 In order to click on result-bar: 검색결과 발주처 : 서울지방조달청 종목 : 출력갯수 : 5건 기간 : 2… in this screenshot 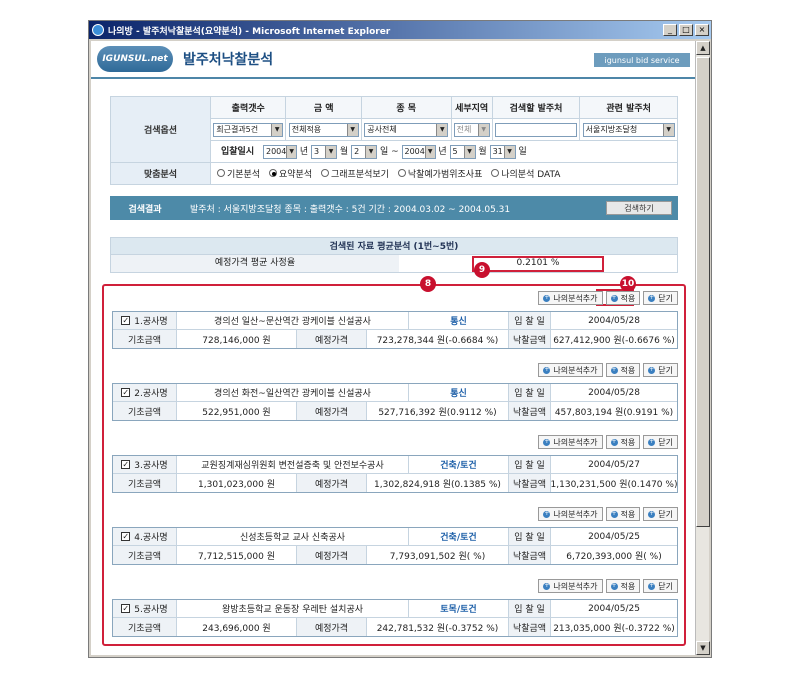, I will do `click(394, 208)`.